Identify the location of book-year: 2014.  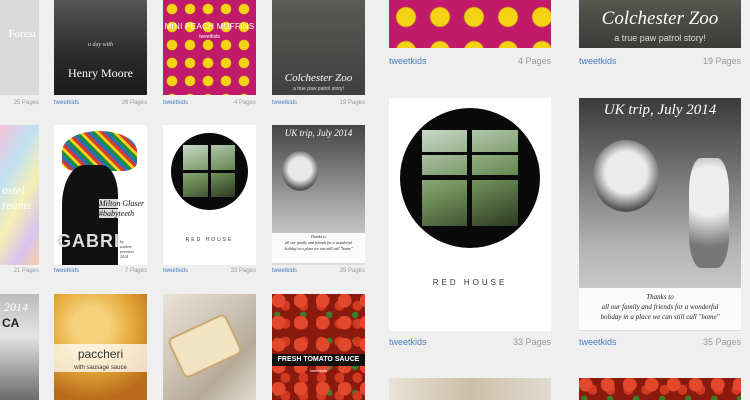
(16, 307).